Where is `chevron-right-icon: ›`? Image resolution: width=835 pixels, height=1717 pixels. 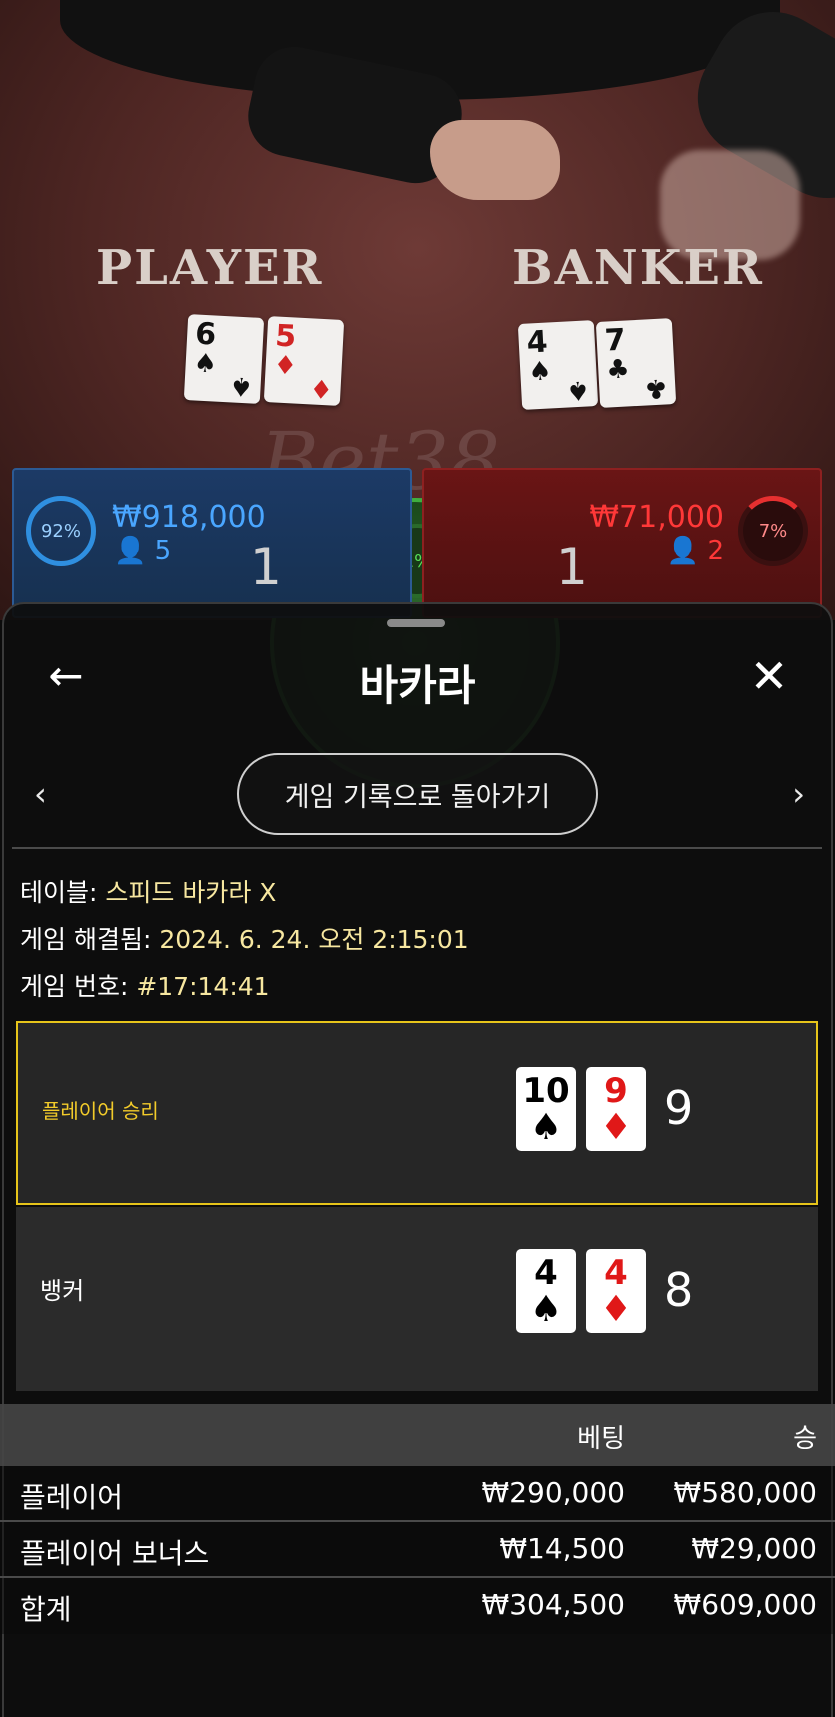 chevron-right-icon: › is located at coordinates (798, 794).